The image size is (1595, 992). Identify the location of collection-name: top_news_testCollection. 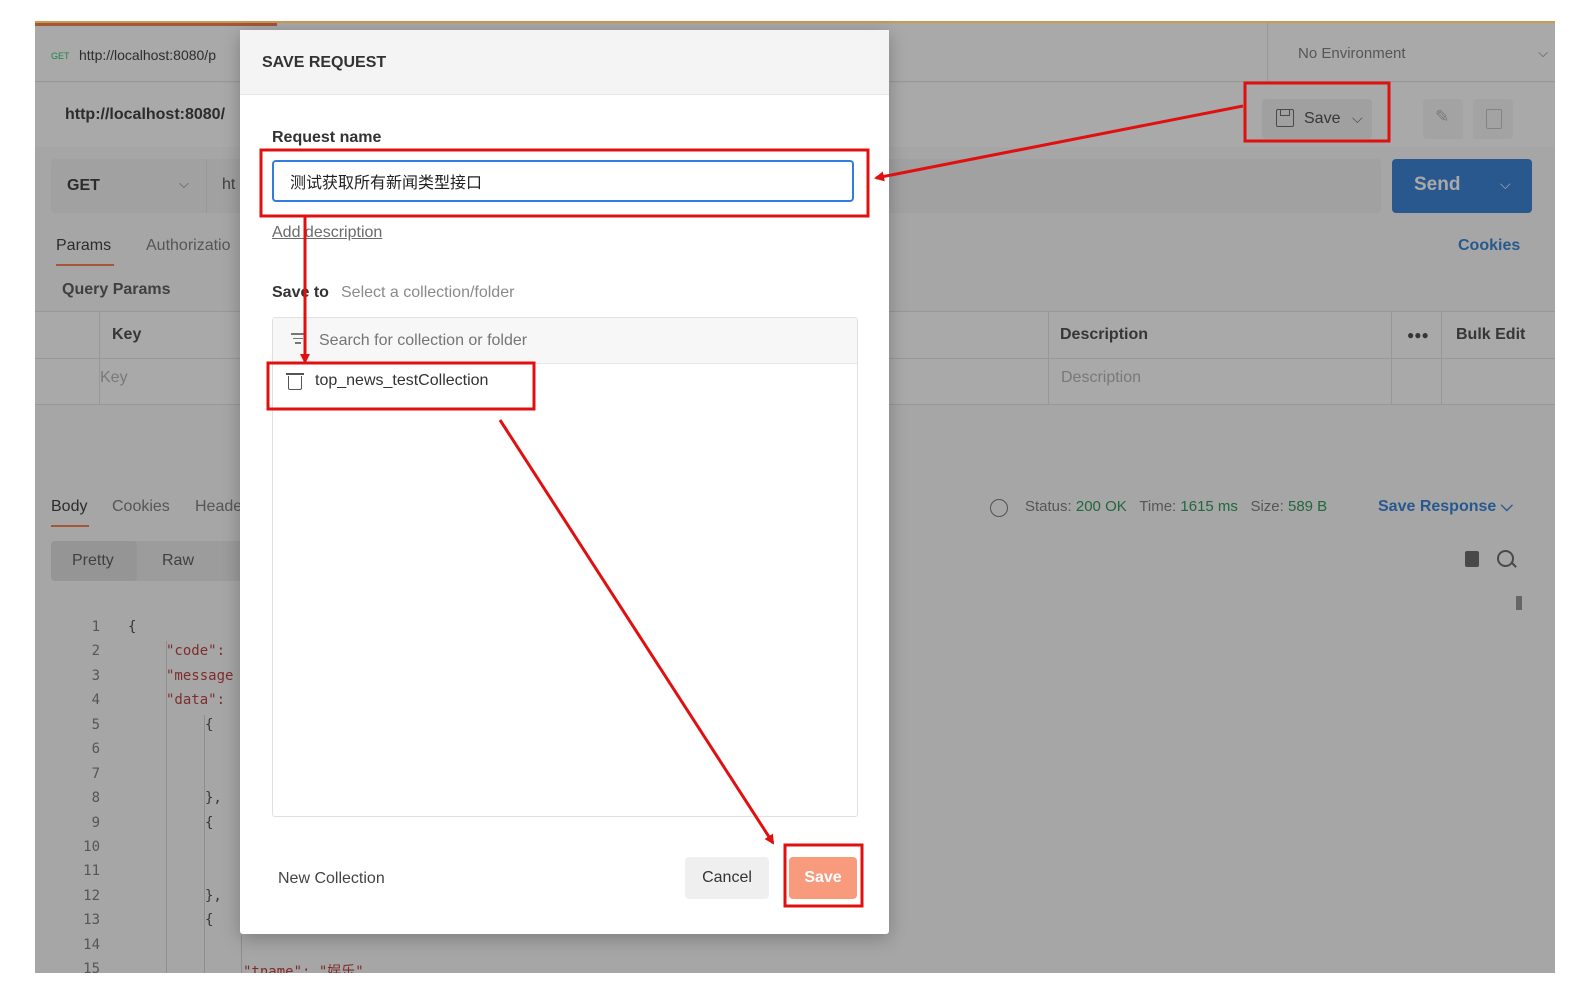
(402, 380).